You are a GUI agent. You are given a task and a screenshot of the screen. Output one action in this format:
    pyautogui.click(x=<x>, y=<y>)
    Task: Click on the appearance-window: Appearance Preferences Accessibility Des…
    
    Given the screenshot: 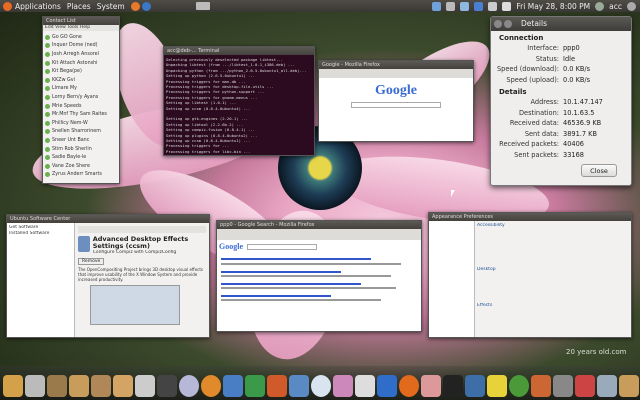 What is the action you would take?
    pyautogui.click(x=530, y=275)
    